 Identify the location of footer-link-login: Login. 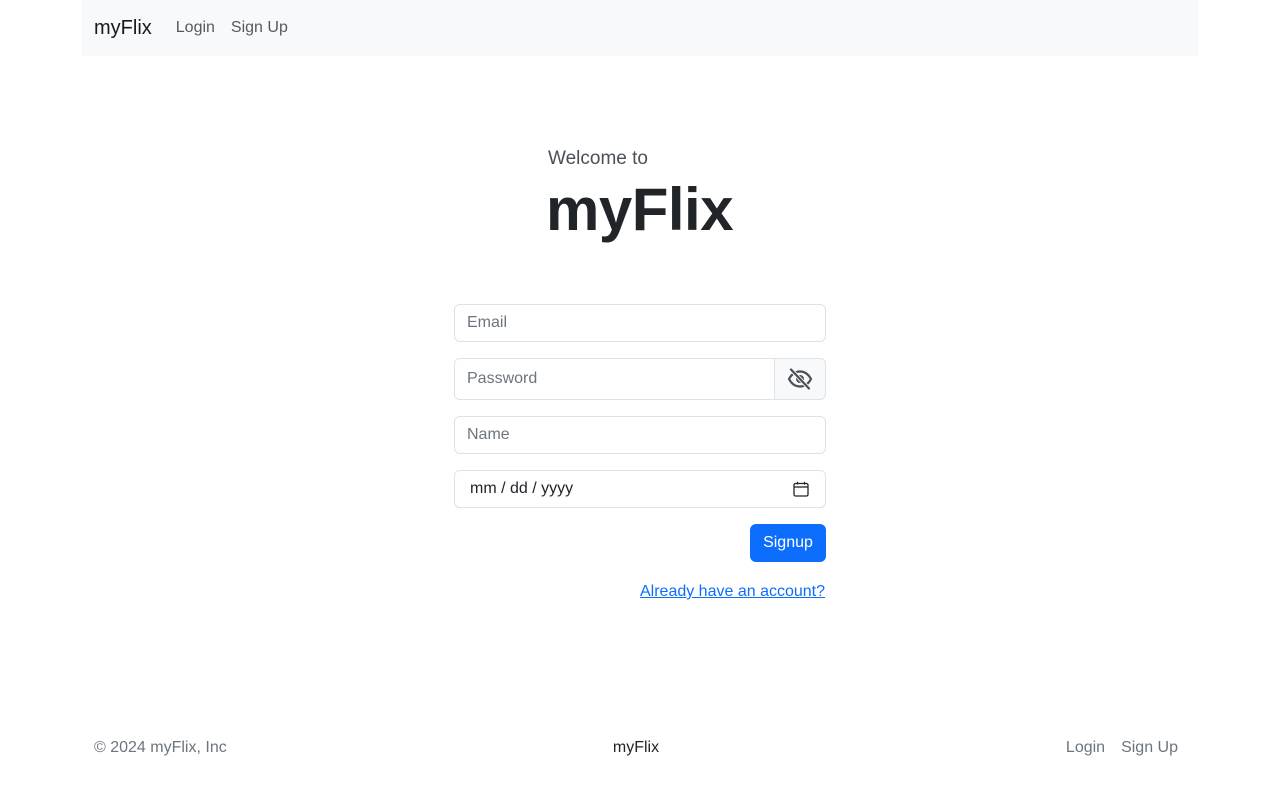
(1085, 748).